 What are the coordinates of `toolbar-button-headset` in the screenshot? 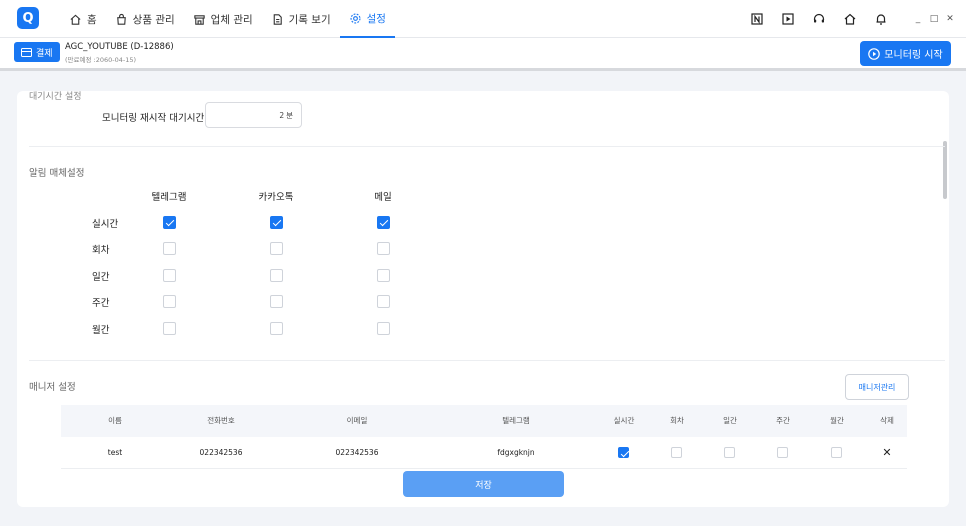 It's located at (818, 19).